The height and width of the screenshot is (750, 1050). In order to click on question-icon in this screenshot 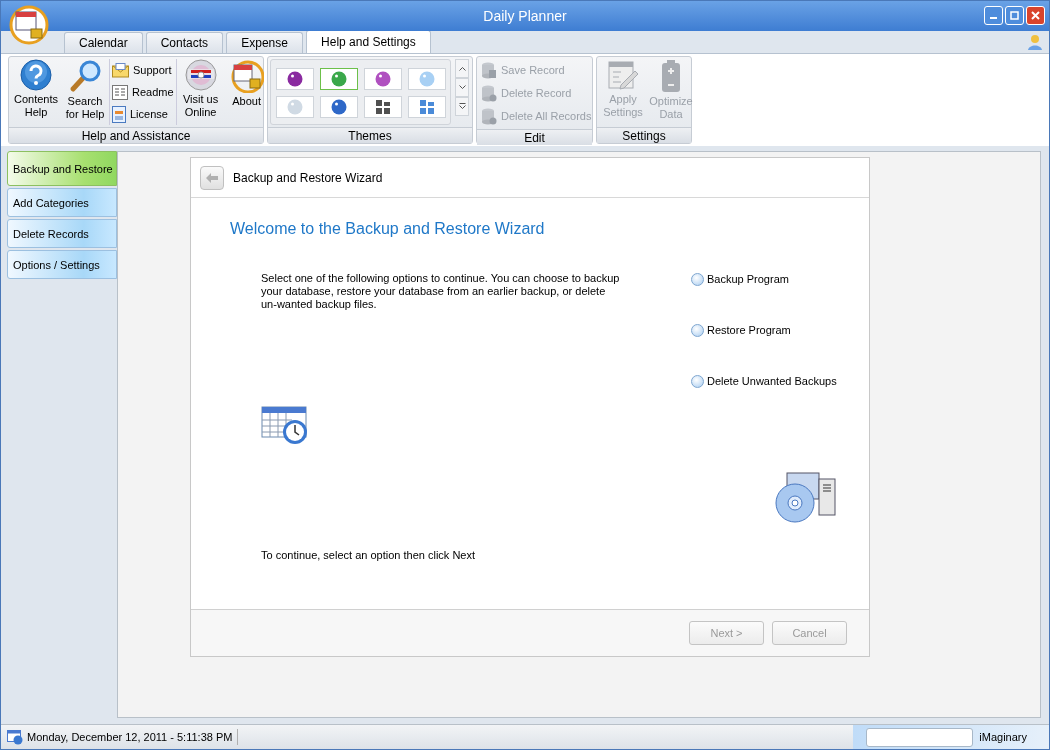, I will do `click(36, 75)`.